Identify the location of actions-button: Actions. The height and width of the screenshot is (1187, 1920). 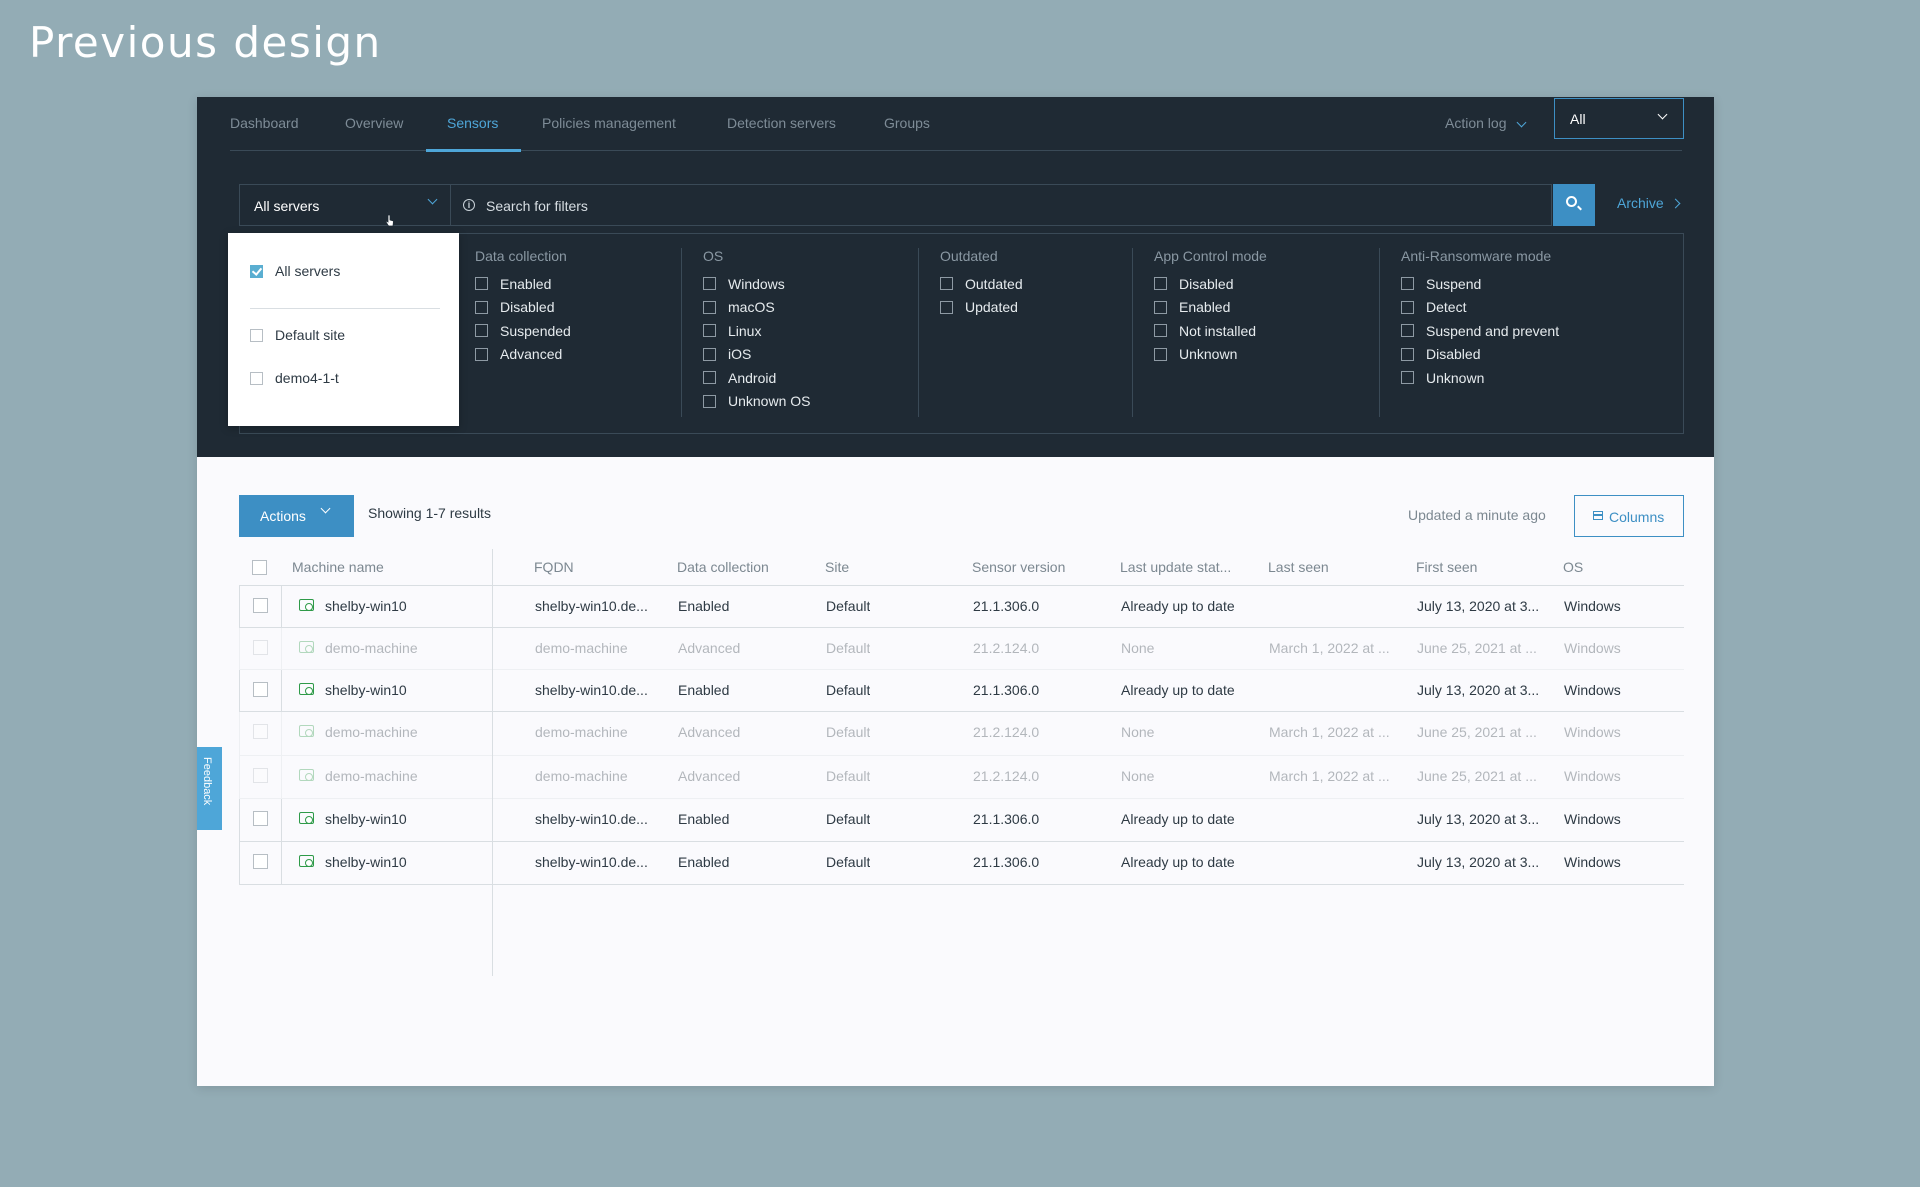
(296, 516).